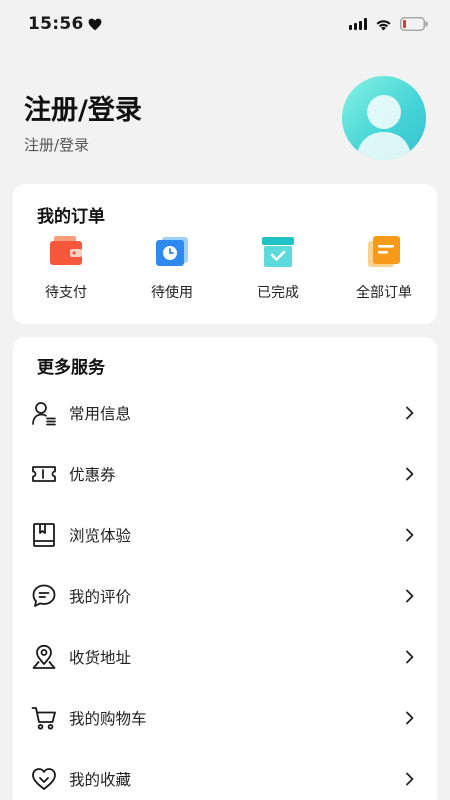 The width and height of the screenshot is (450, 800). Describe the element at coordinates (225, 24) in the screenshot. I see `status-bar: 15:56` at that location.